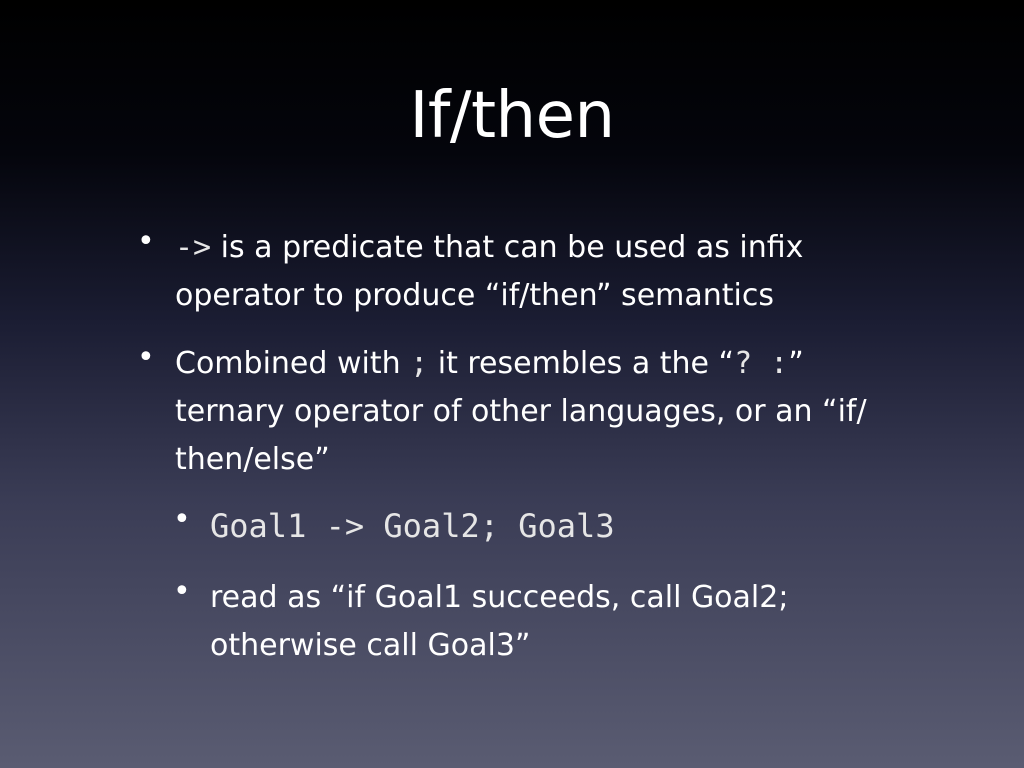 This screenshot has height=768, width=1024. I want to click on sub-bullet-1-code: Goal1 -> Goal2; Goal3, so click(412, 526).